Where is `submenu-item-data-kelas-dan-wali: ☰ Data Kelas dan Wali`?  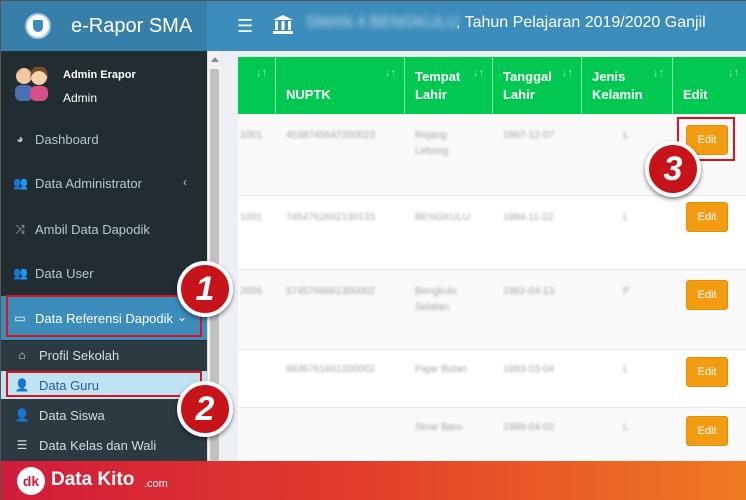
submenu-item-data-kelas-dan-wali: ☰ Data Kelas dan Wali is located at coordinates (104, 445).